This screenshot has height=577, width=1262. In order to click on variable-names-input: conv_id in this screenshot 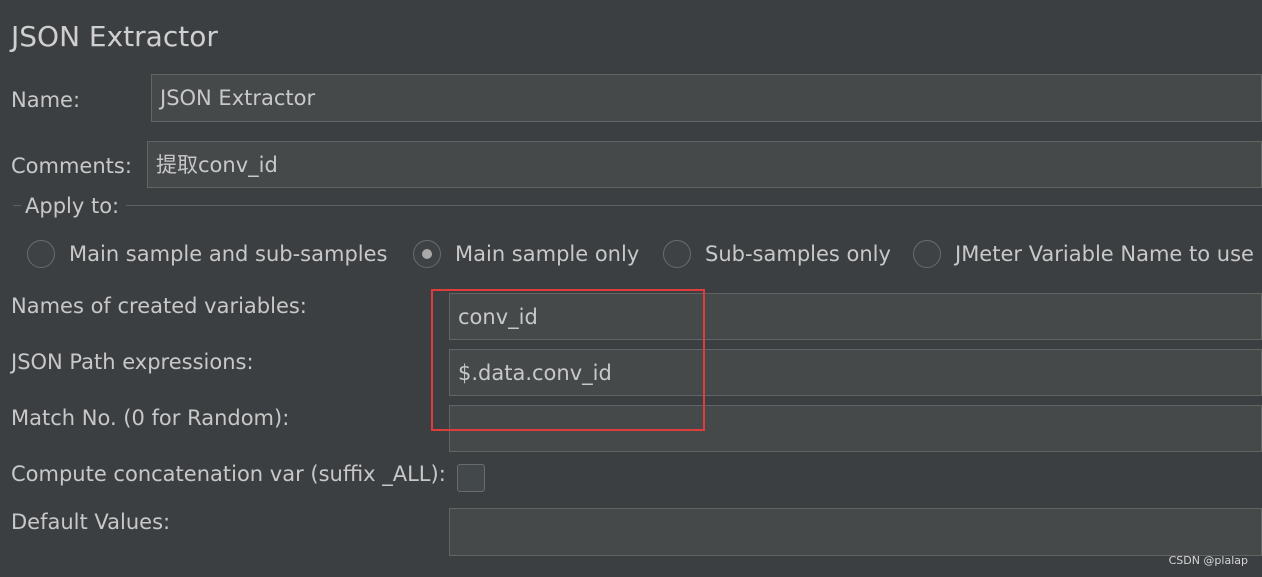, I will do `click(855, 316)`.